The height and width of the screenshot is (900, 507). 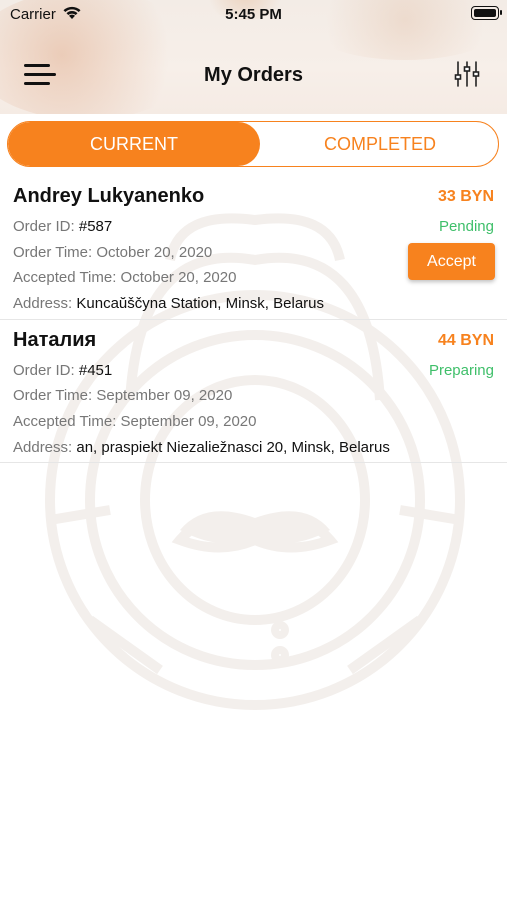 What do you see at coordinates (109, 196) in the screenshot?
I see `customer-name: Andrey Lukyanenko` at bounding box center [109, 196].